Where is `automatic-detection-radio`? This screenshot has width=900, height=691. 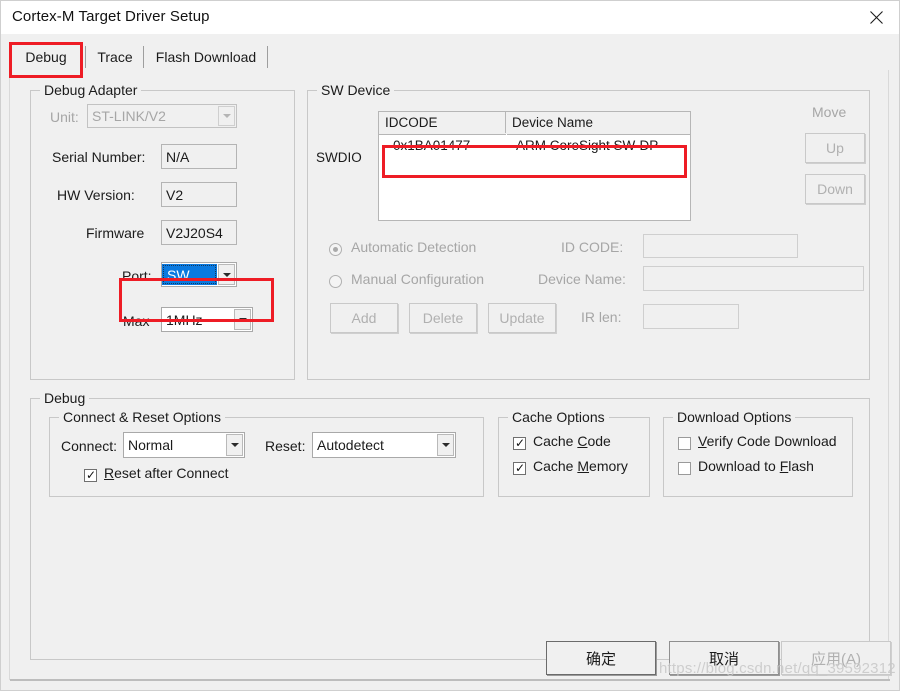
automatic-detection-radio is located at coordinates (335, 249).